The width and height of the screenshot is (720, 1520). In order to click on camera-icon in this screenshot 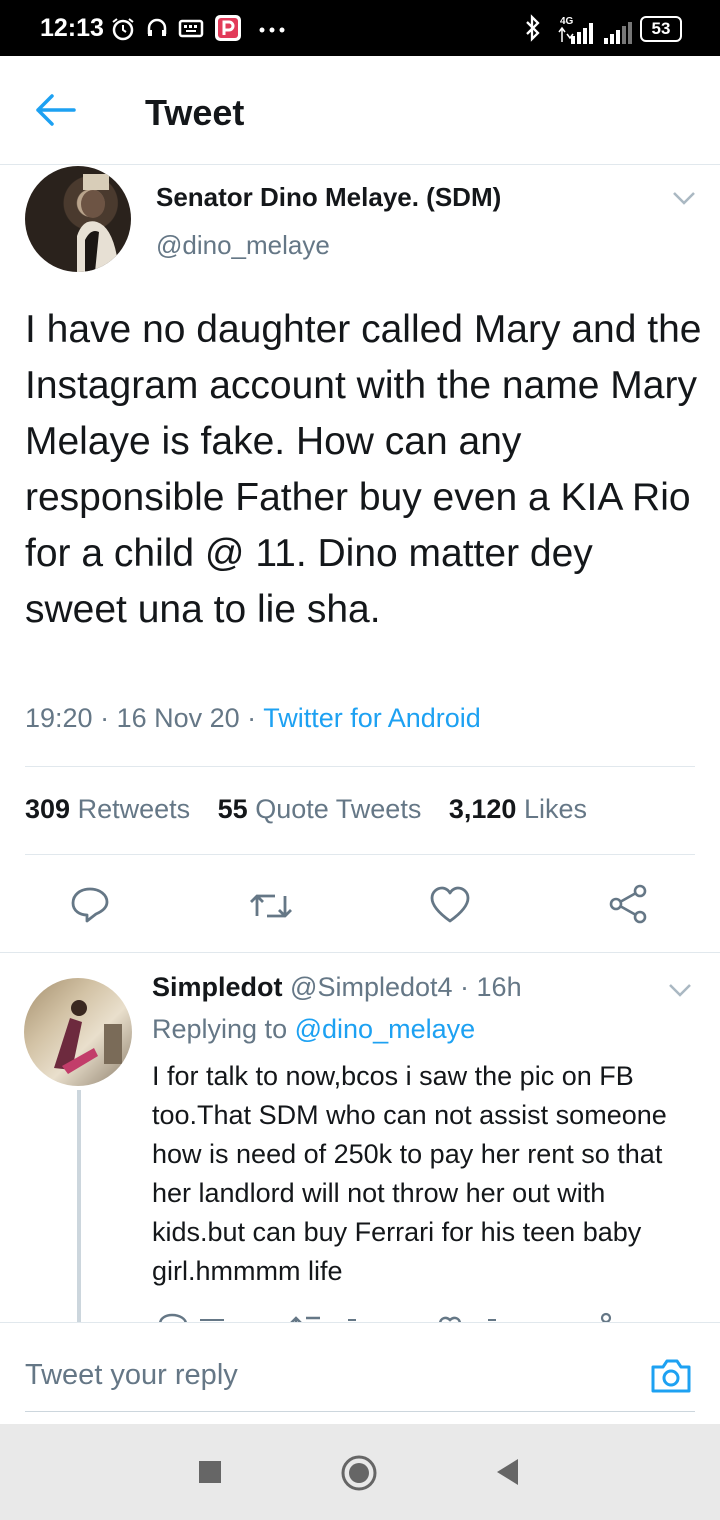, I will do `click(671, 1375)`.